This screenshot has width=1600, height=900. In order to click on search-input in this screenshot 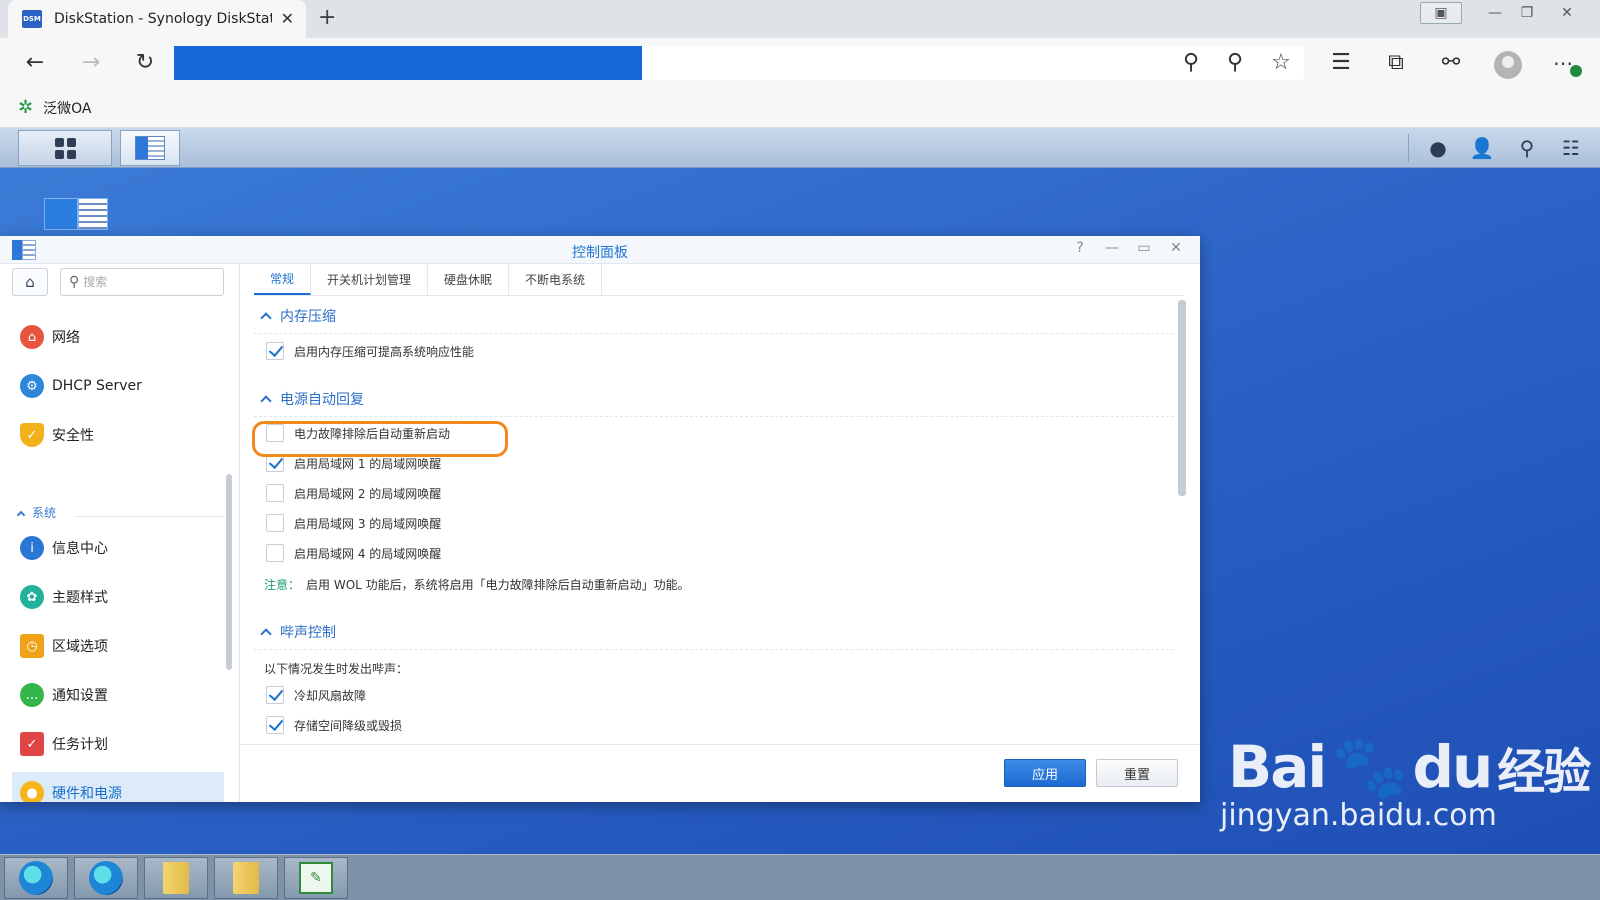, I will do `click(148, 282)`.